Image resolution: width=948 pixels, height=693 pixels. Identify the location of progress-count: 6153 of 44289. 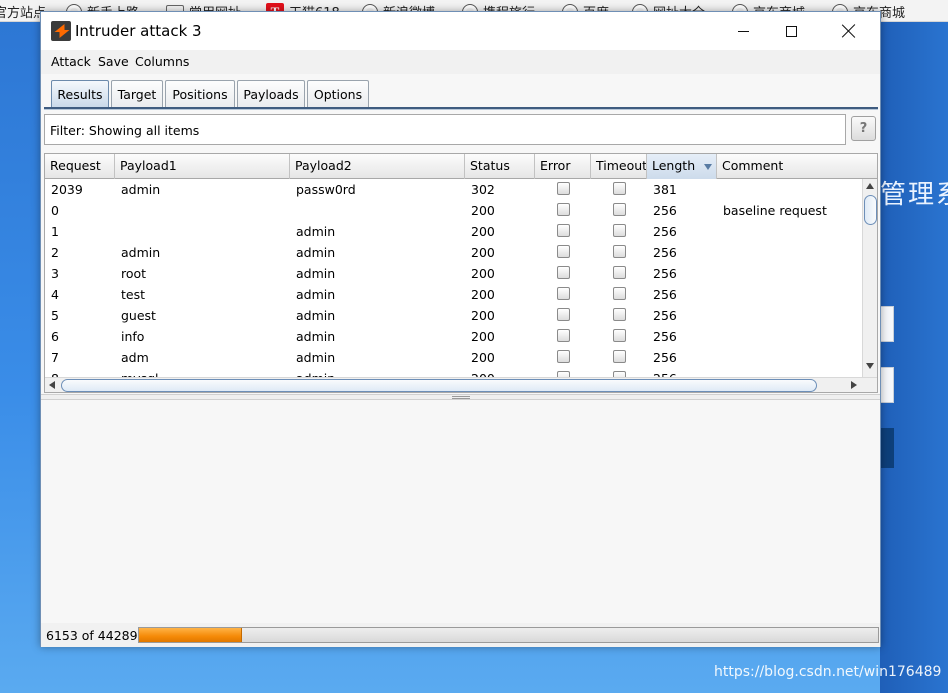
(92, 635).